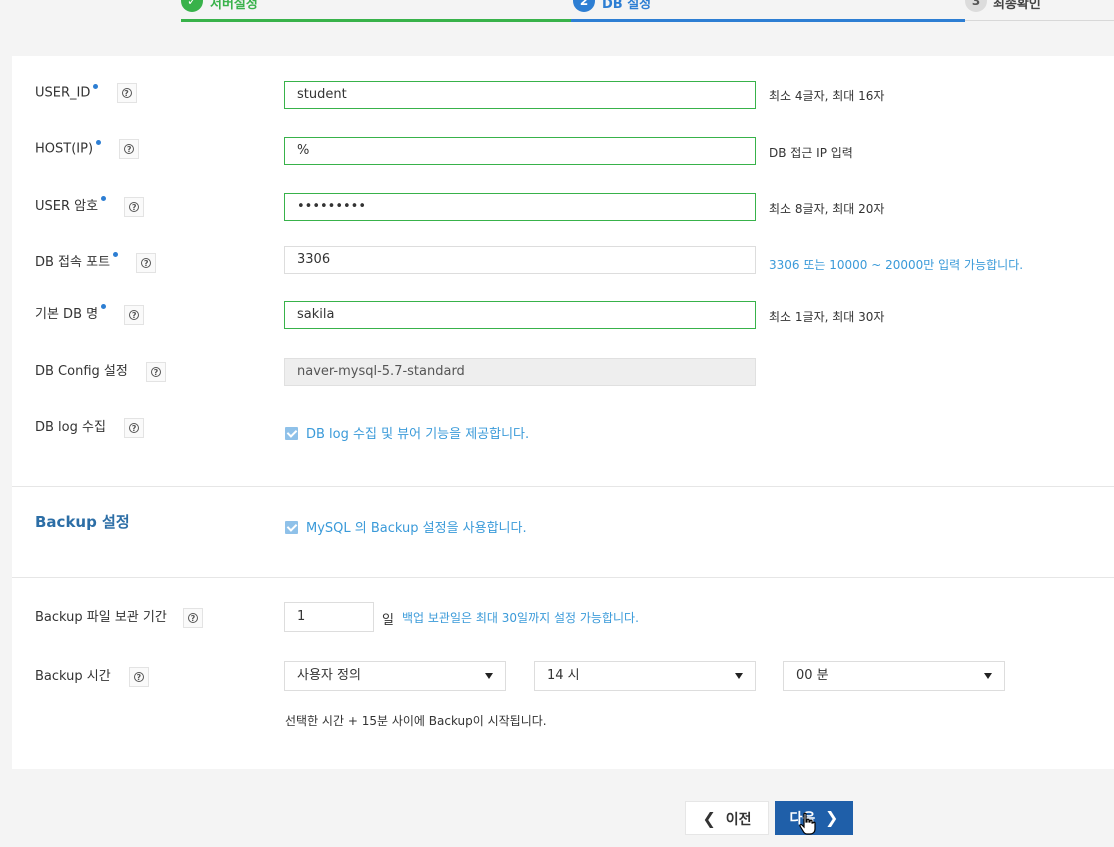 This screenshot has height=847, width=1114. Describe the element at coordinates (96, 262) in the screenshot. I see `port-label: DB 접속 포트 ?` at that location.